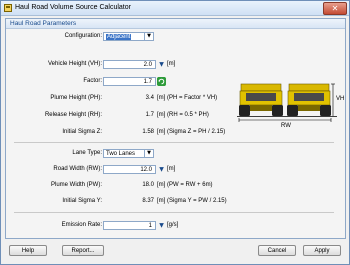  I want to click on vehicle-height-input: 2.0, so click(129, 64).